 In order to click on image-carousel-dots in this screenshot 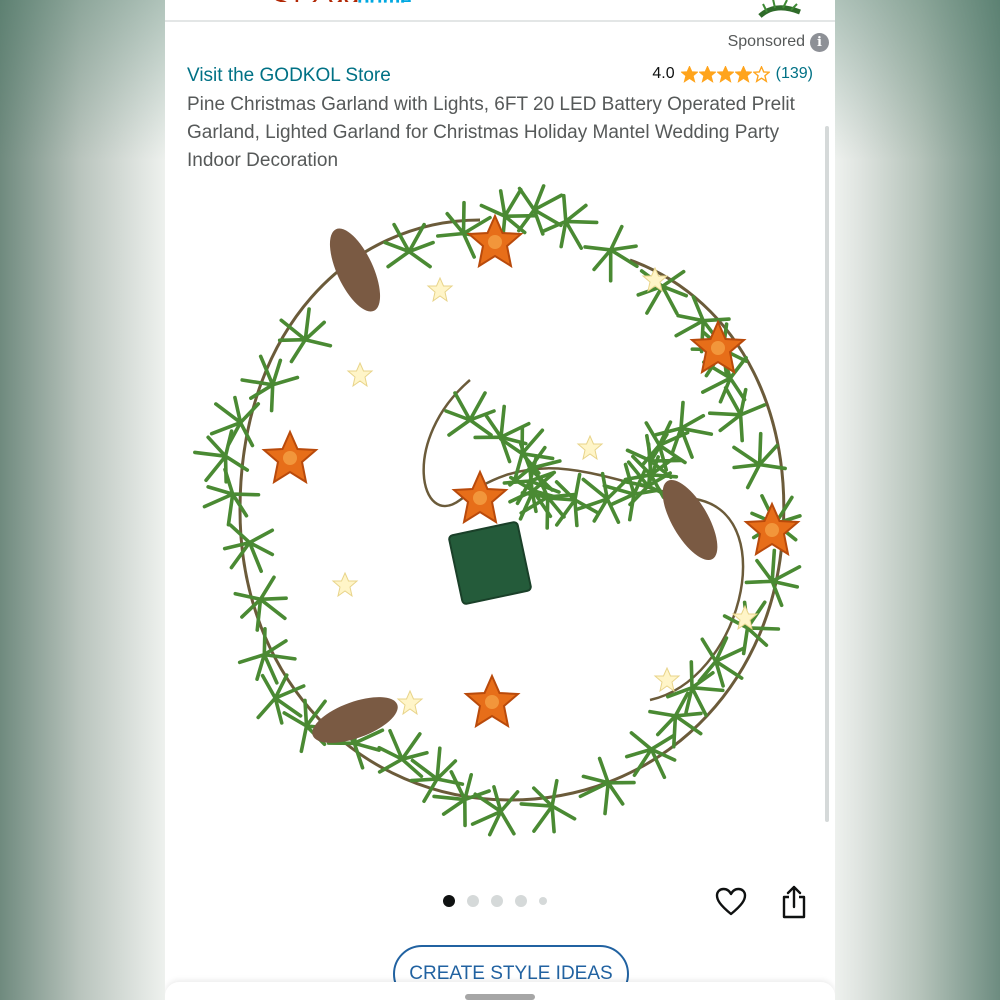, I will do `click(495, 901)`.